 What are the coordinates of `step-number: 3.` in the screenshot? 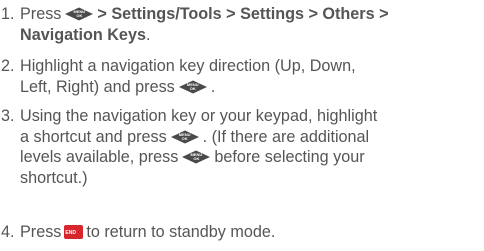 It's located at (8, 116).